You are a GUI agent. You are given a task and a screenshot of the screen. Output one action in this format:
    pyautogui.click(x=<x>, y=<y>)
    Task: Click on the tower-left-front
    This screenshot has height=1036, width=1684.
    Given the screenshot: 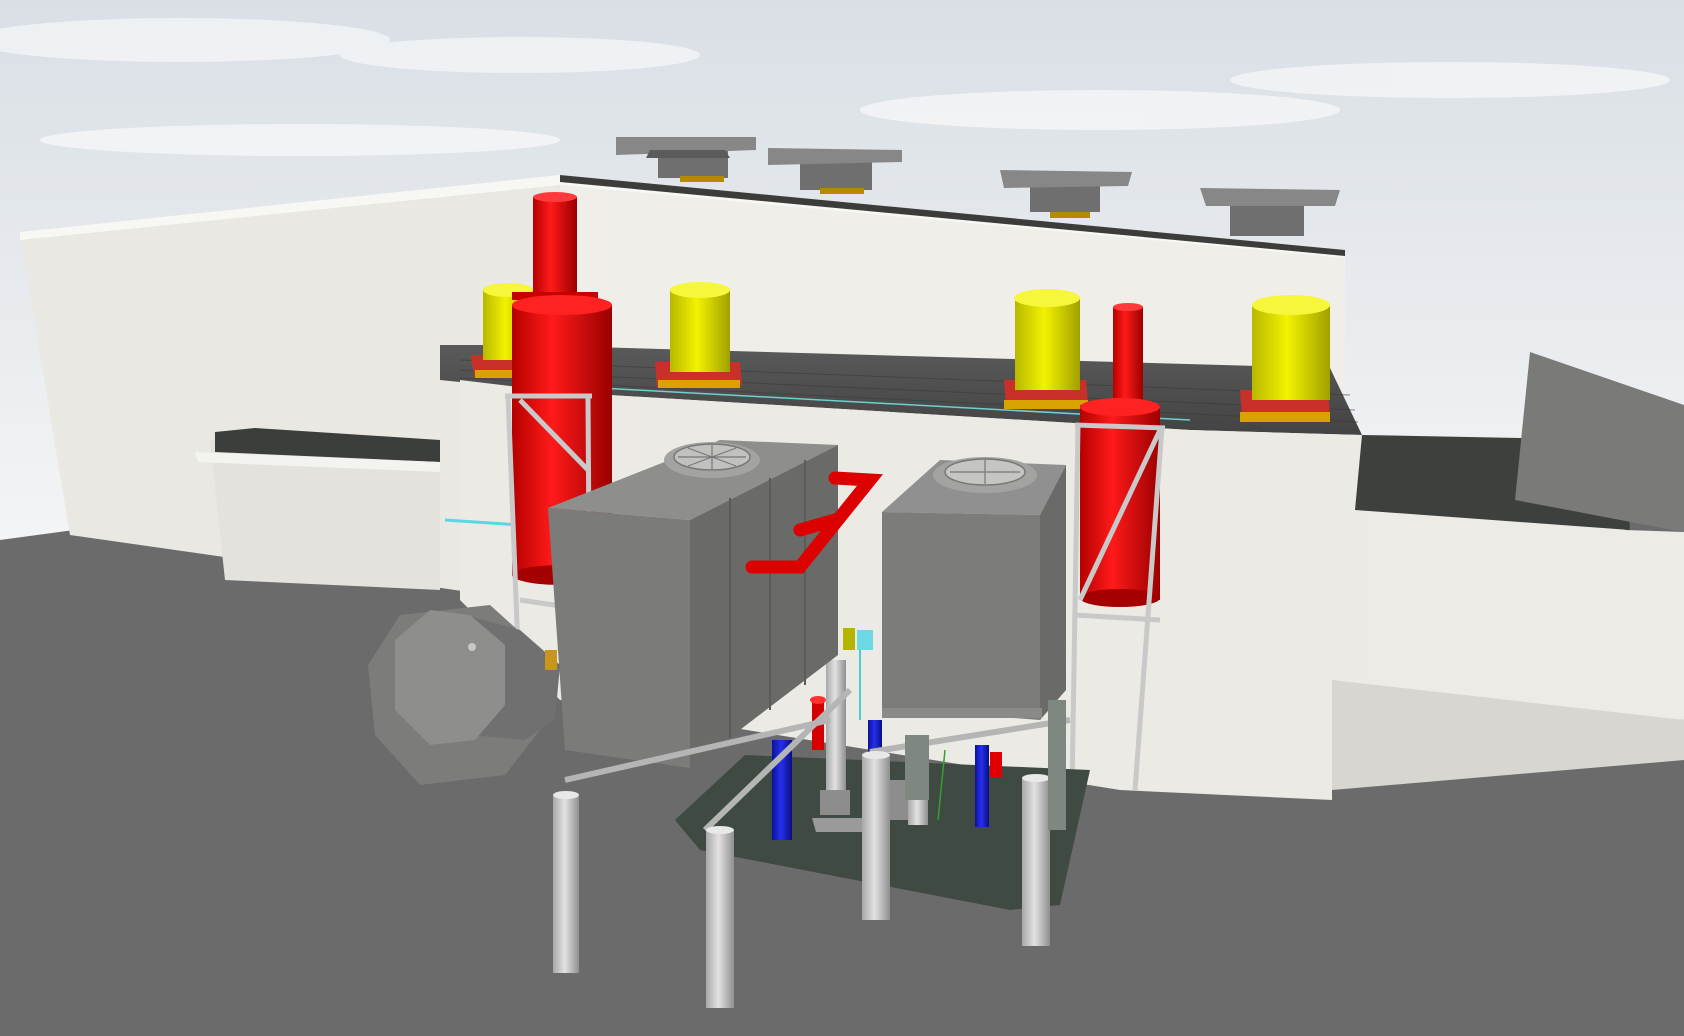 What is the action you would take?
    pyautogui.click(x=619, y=638)
    